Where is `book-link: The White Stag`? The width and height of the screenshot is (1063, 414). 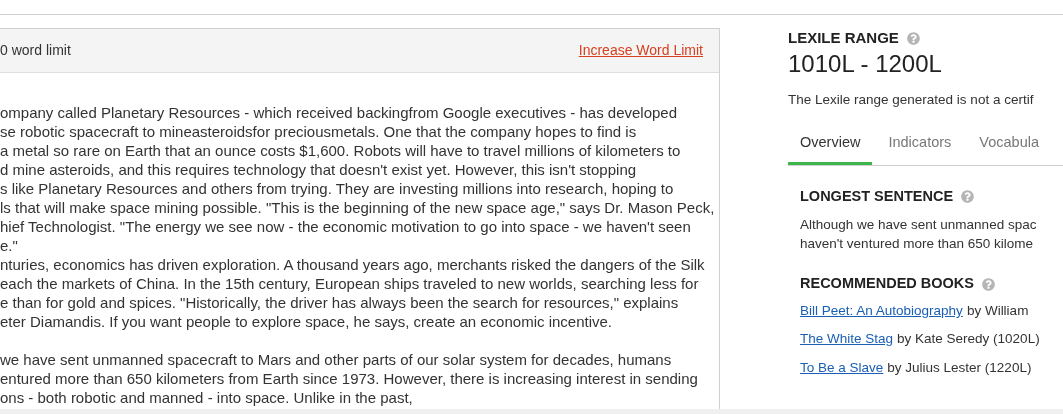 book-link: The White Stag is located at coordinates (847, 339).